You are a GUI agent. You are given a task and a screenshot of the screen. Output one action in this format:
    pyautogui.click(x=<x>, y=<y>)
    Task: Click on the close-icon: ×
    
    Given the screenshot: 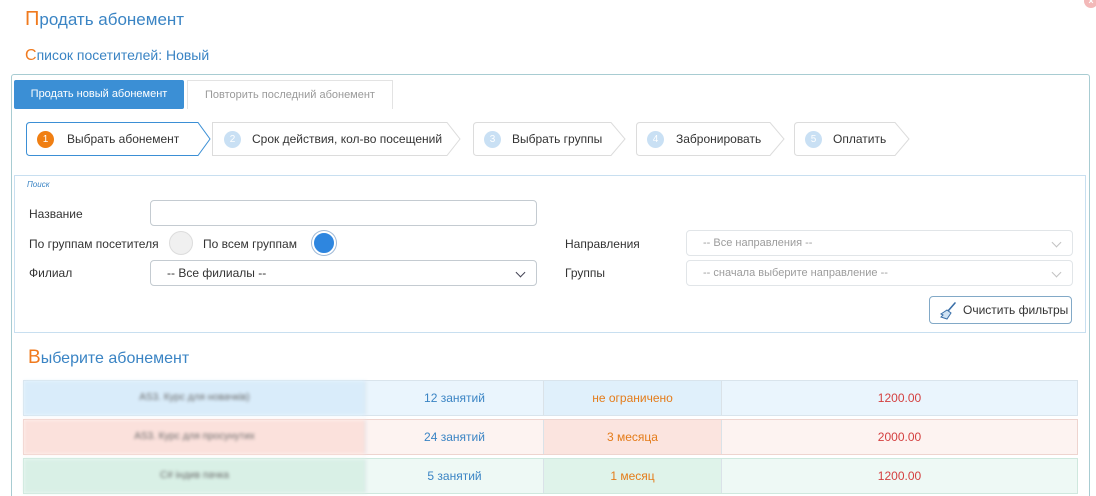 What is the action you would take?
    pyautogui.click(x=1090, y=4)
    